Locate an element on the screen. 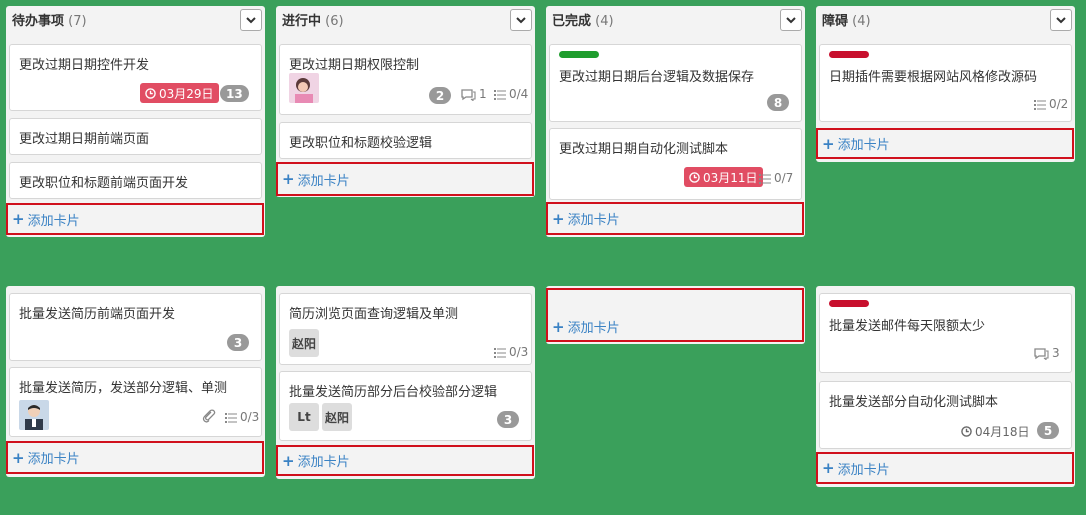 This screenshot has width=1086, height=515. checklist-indicator: 0/7 is located at coordinates (776, 178).